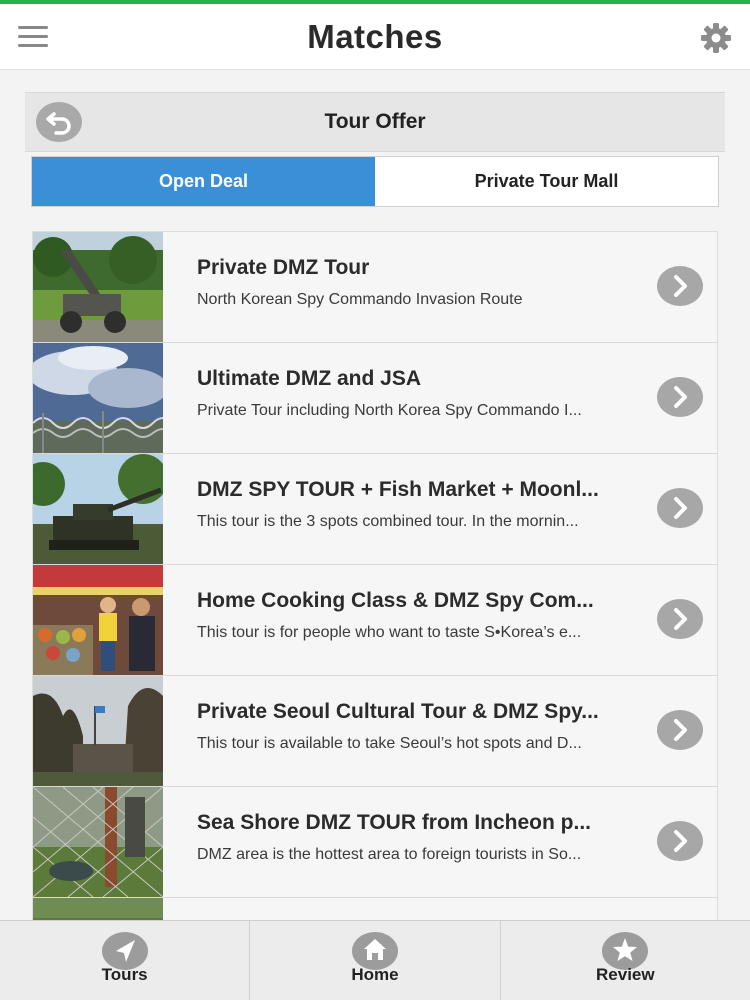 This screenshot has height=1000, width=750. What do you see at coordinates (375, 974) in the screenshot?
I see `nav-label: Home` at bounding box center [375, 974].